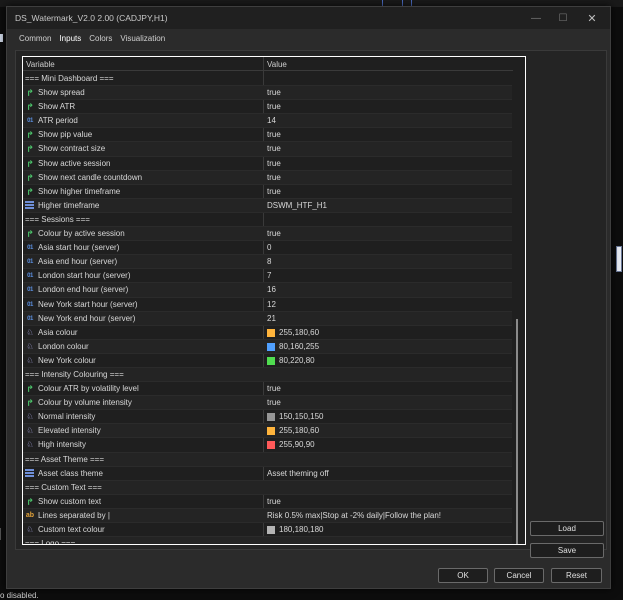 The image size is (623, 600). I want to click on close-icon: ✕, so click(592, 18).